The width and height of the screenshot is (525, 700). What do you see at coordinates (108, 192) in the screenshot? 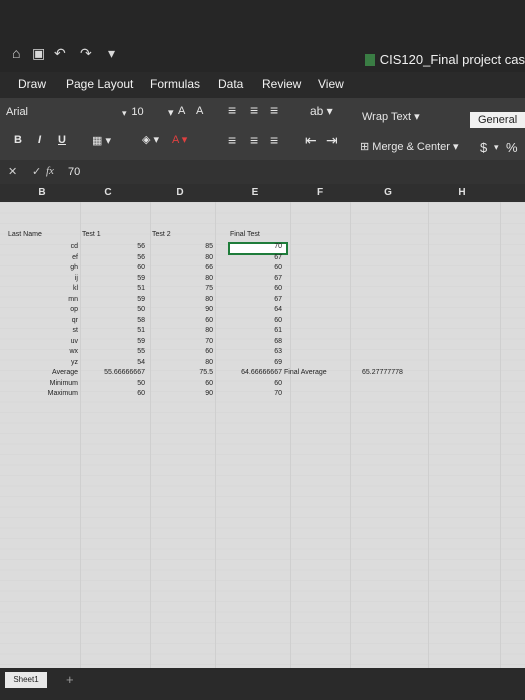
I see `column-header-c: C` at bounding box center [108, 192].